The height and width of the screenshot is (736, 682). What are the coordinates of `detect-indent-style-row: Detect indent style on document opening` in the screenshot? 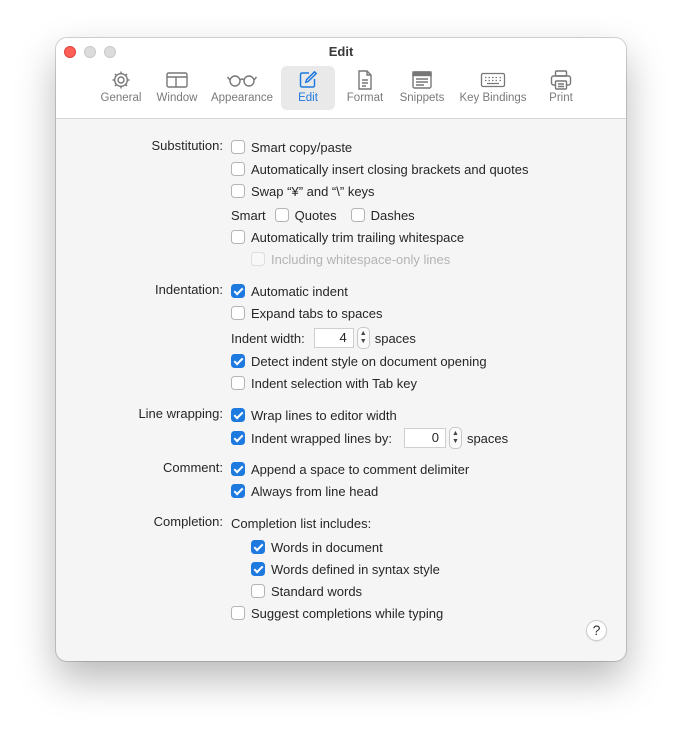 It's located at (359, 361).